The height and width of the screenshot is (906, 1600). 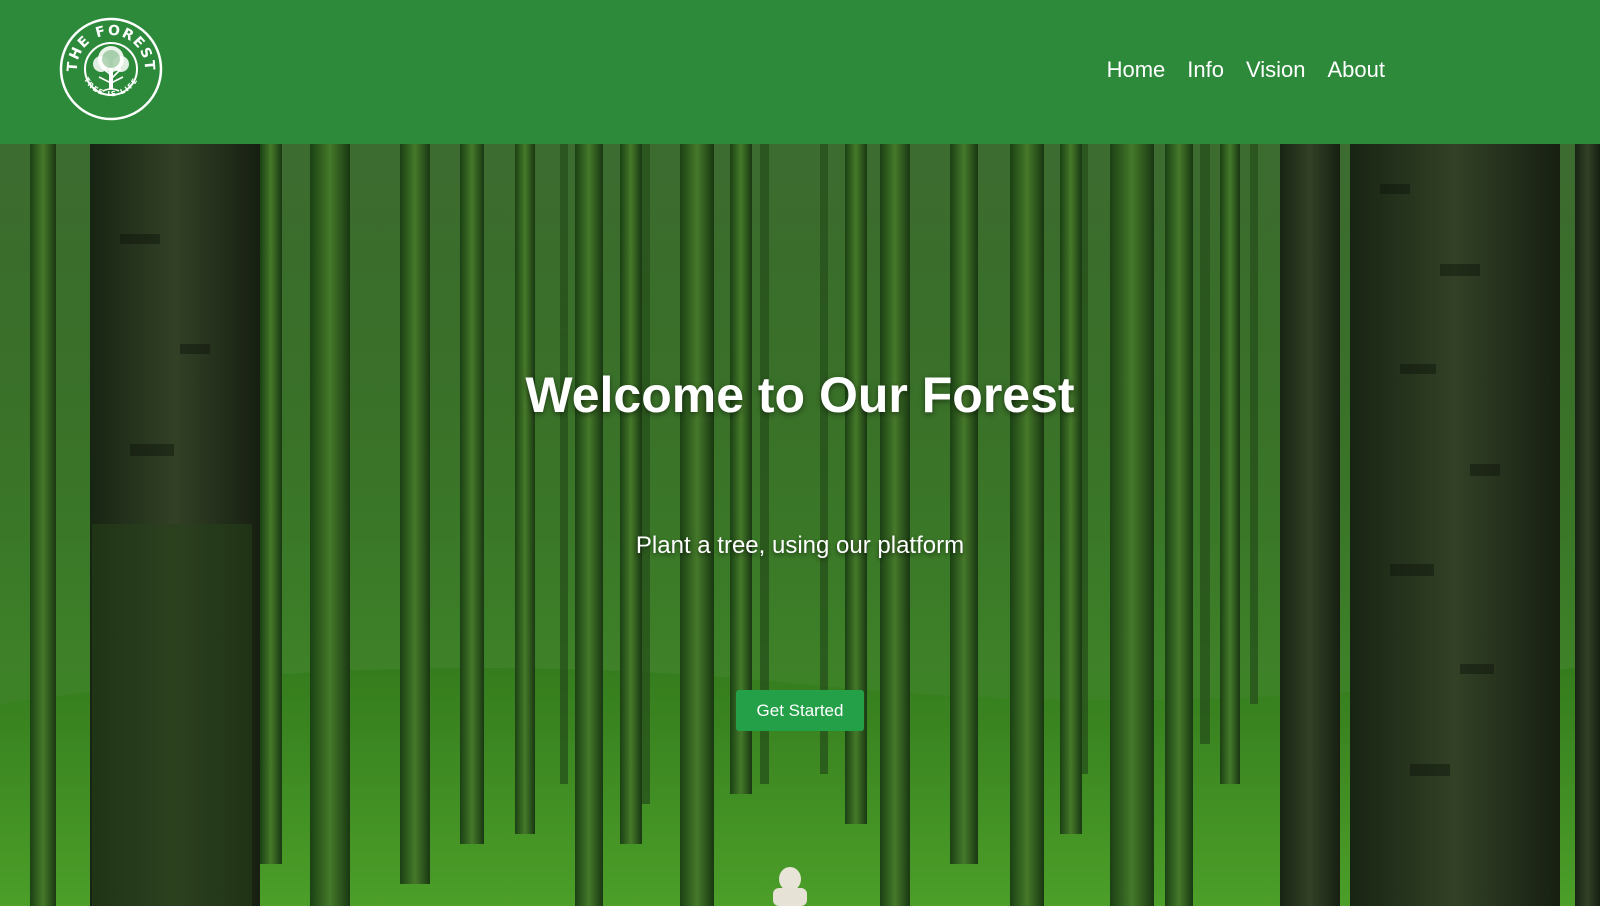 What do you see at coordinates (800, 395) in the screenshot?
I see `hero-title: Welcome to Our Forest` at bounding box center [800, 395].